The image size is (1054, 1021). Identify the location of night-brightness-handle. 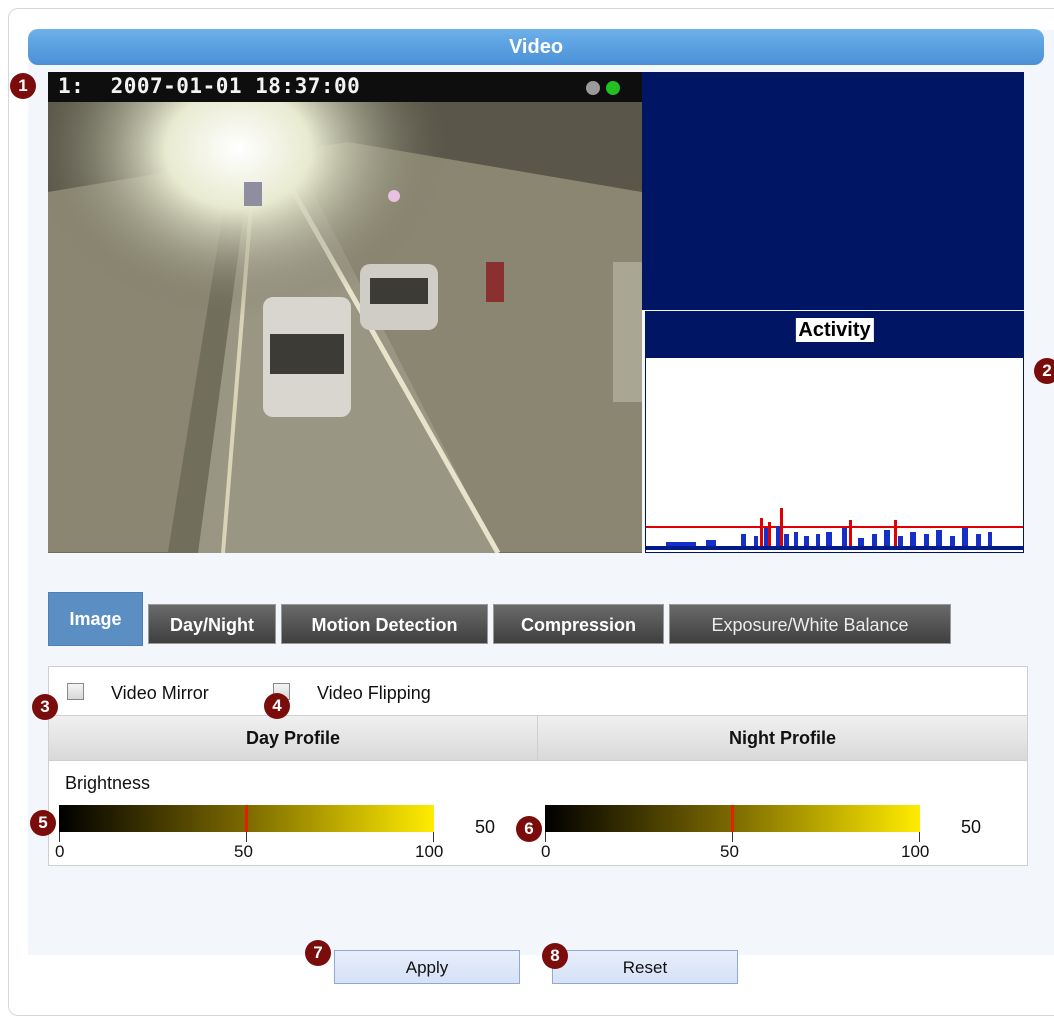
(732, 818).